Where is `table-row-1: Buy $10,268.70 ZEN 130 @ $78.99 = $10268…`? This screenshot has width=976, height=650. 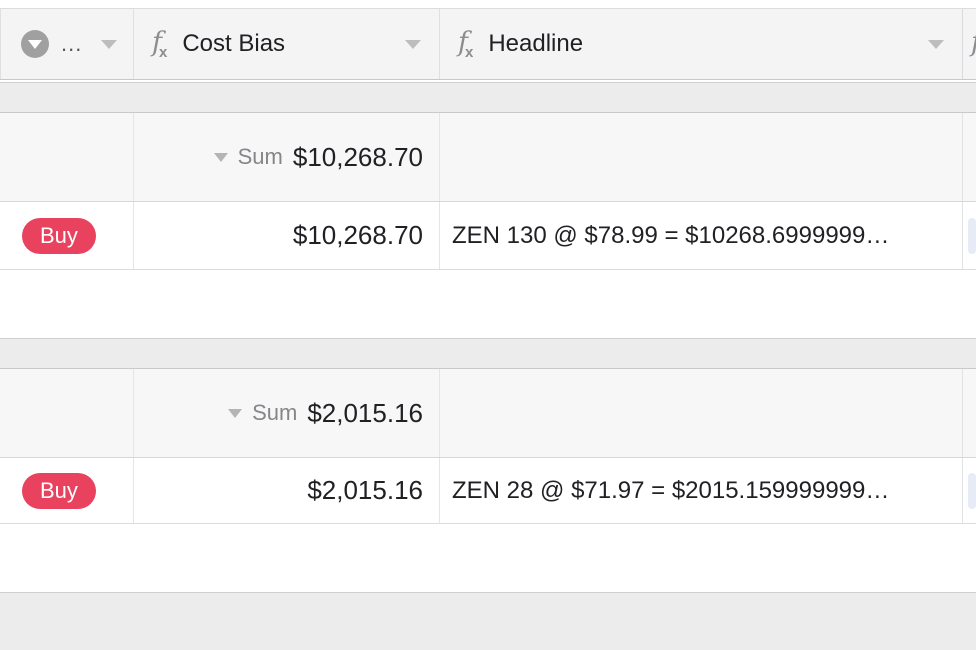
table-row-1: Buy $10,268.70 ZEN 130 @ $78.99 = $10268… is located at coordinates (488, 236).